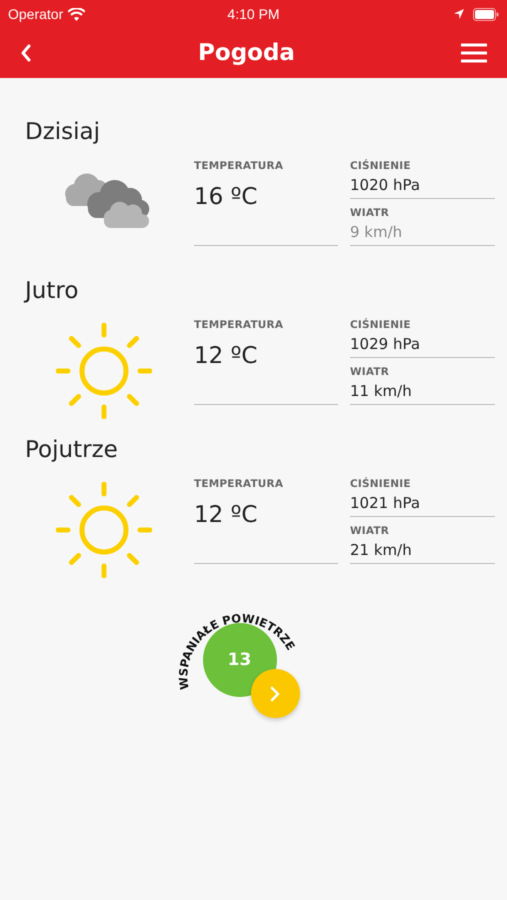  What do you see at coordinates (422, 551) in the screenshot?
I see `wind-field: 21 km/h` at bounding box center [422, 551].